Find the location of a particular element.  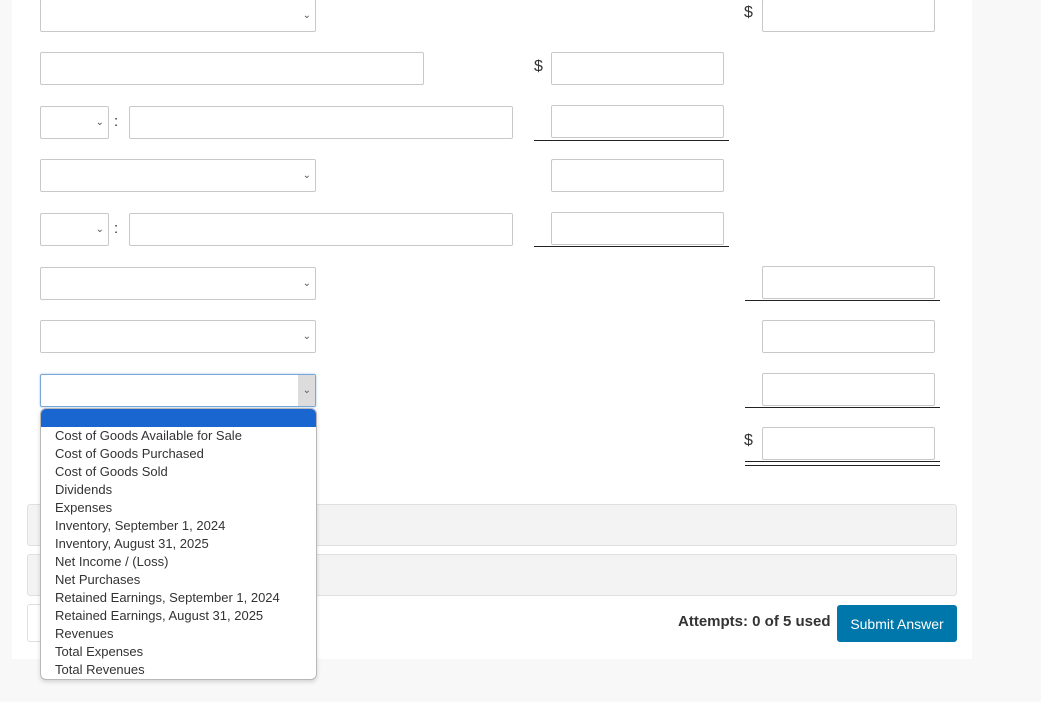

amount-input-col3-row7 is located at coordinates (848, 336).